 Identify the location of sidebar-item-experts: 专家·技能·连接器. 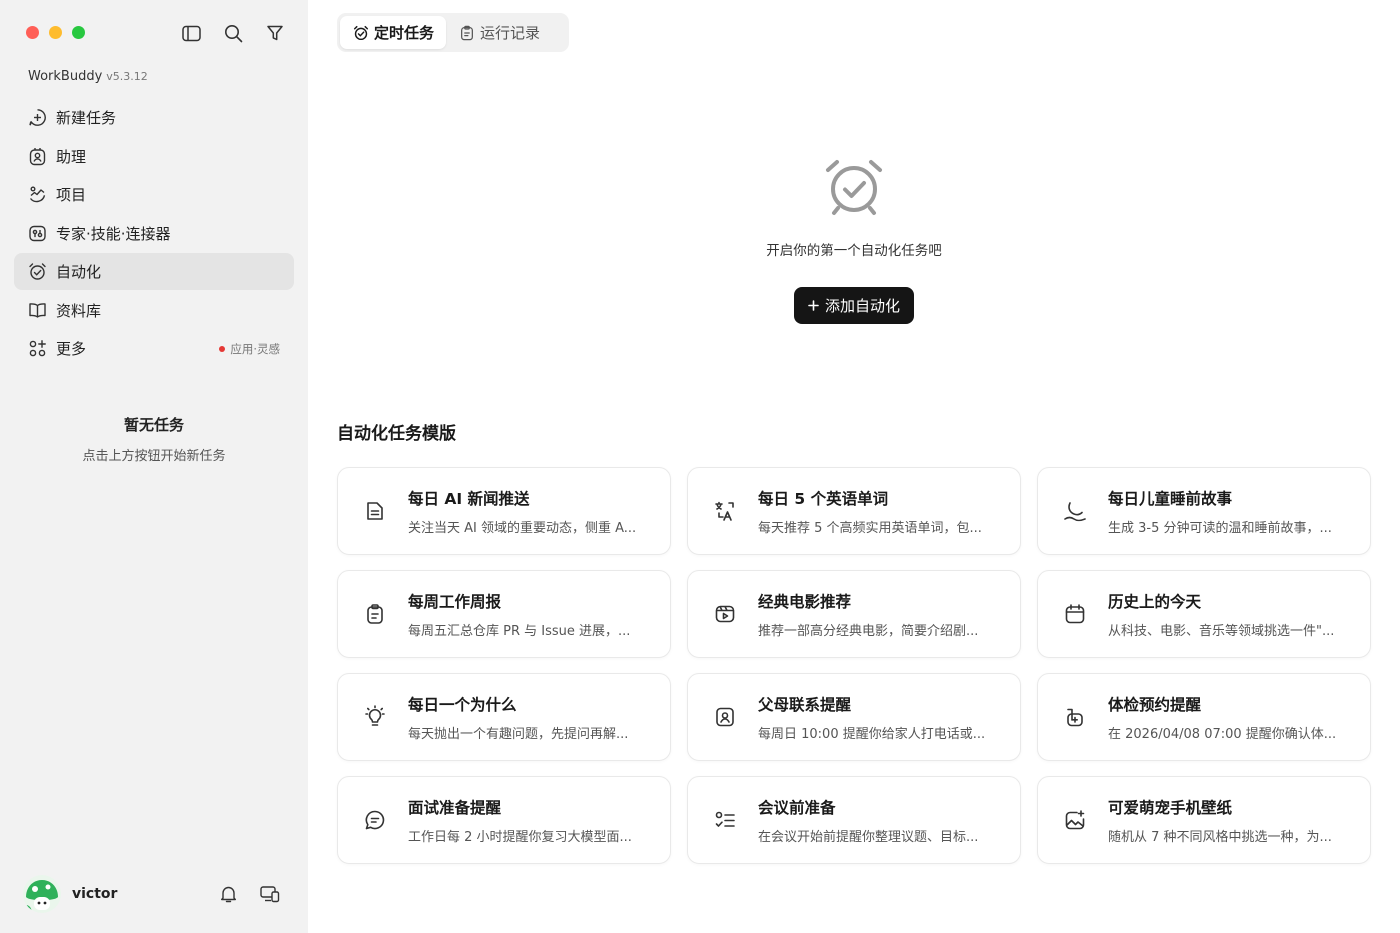
(154, 233).